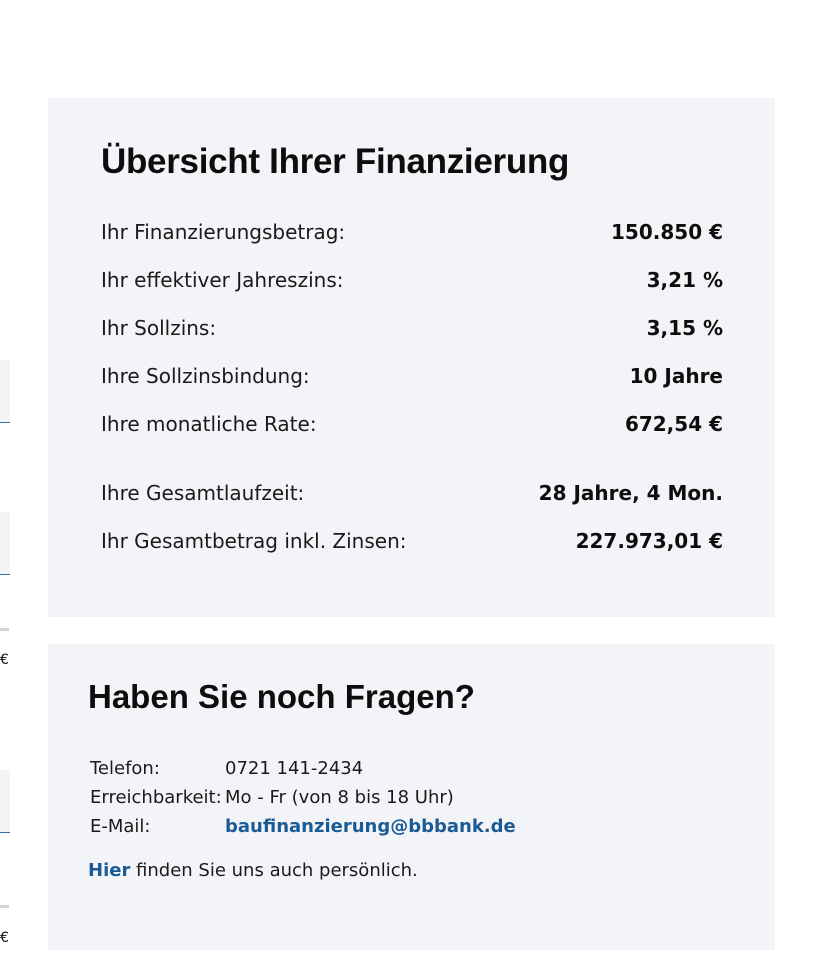  What do you see at coordinates (222, 280) in the screenshot?
I see `row-label: Ihr effektiver Jahreszins:` at bounding box center [222, 280].